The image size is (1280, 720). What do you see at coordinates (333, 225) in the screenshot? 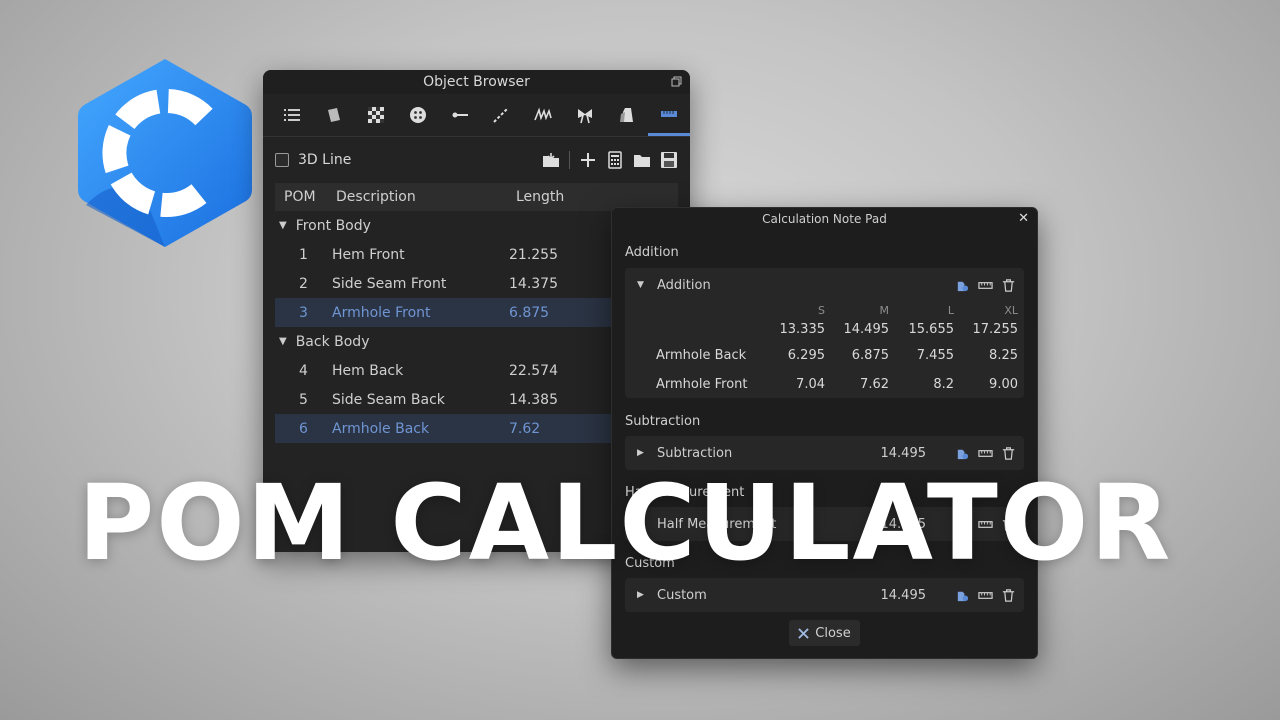
I see `group-label: Front Body` at bounding box center [333, 225].